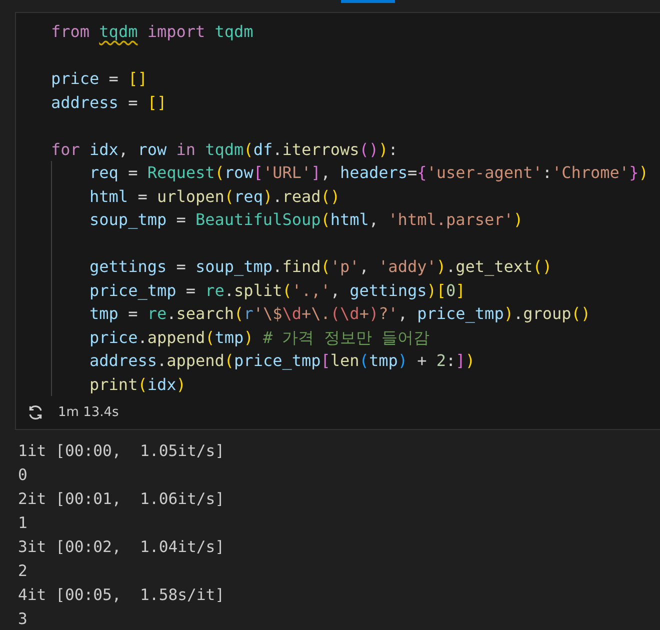 The width and height of the screenshot is (660, 630). I want to click on output-line: 3, so click(23, 619).